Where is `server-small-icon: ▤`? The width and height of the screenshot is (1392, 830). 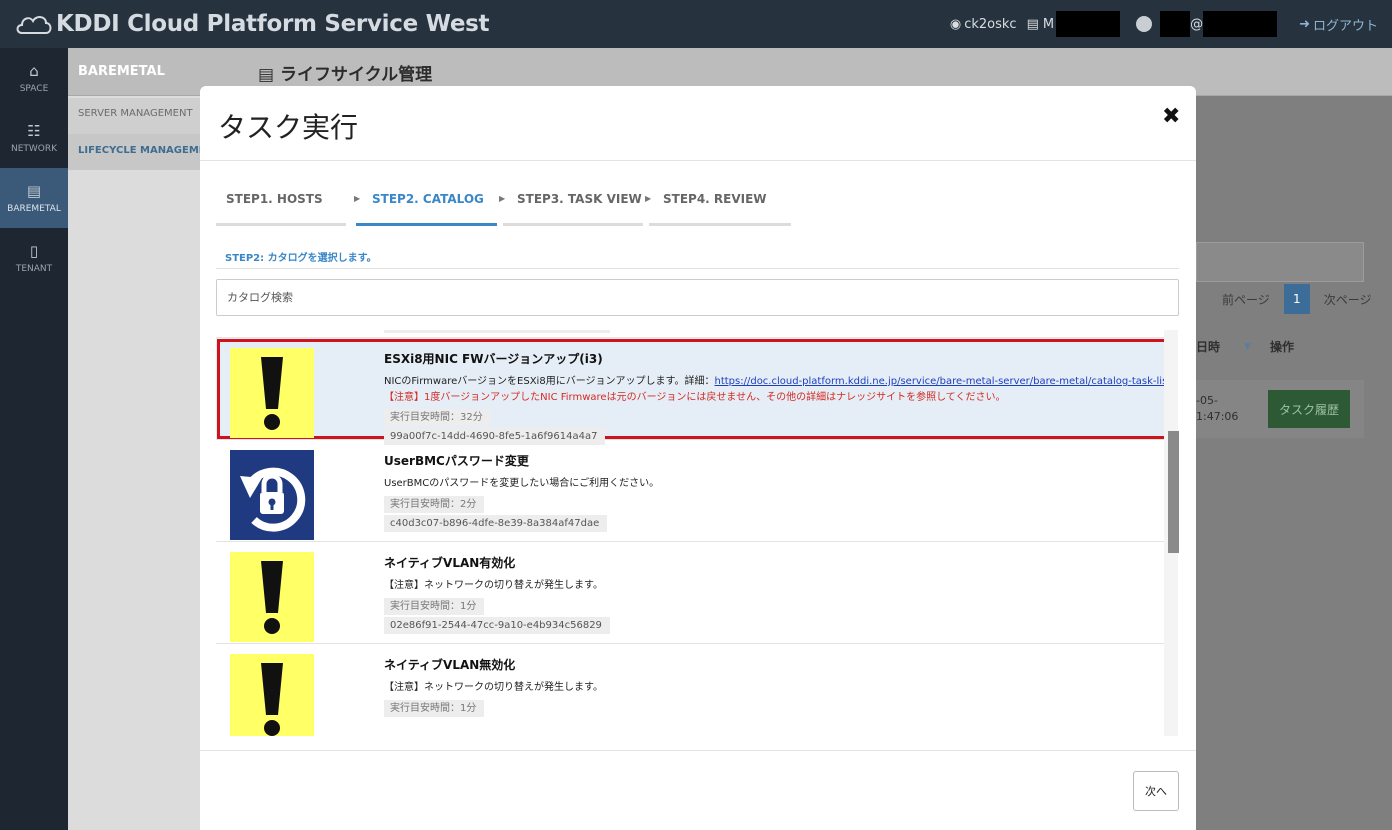
server-small-icon: ▤ is located at coordinates (1032, 24).